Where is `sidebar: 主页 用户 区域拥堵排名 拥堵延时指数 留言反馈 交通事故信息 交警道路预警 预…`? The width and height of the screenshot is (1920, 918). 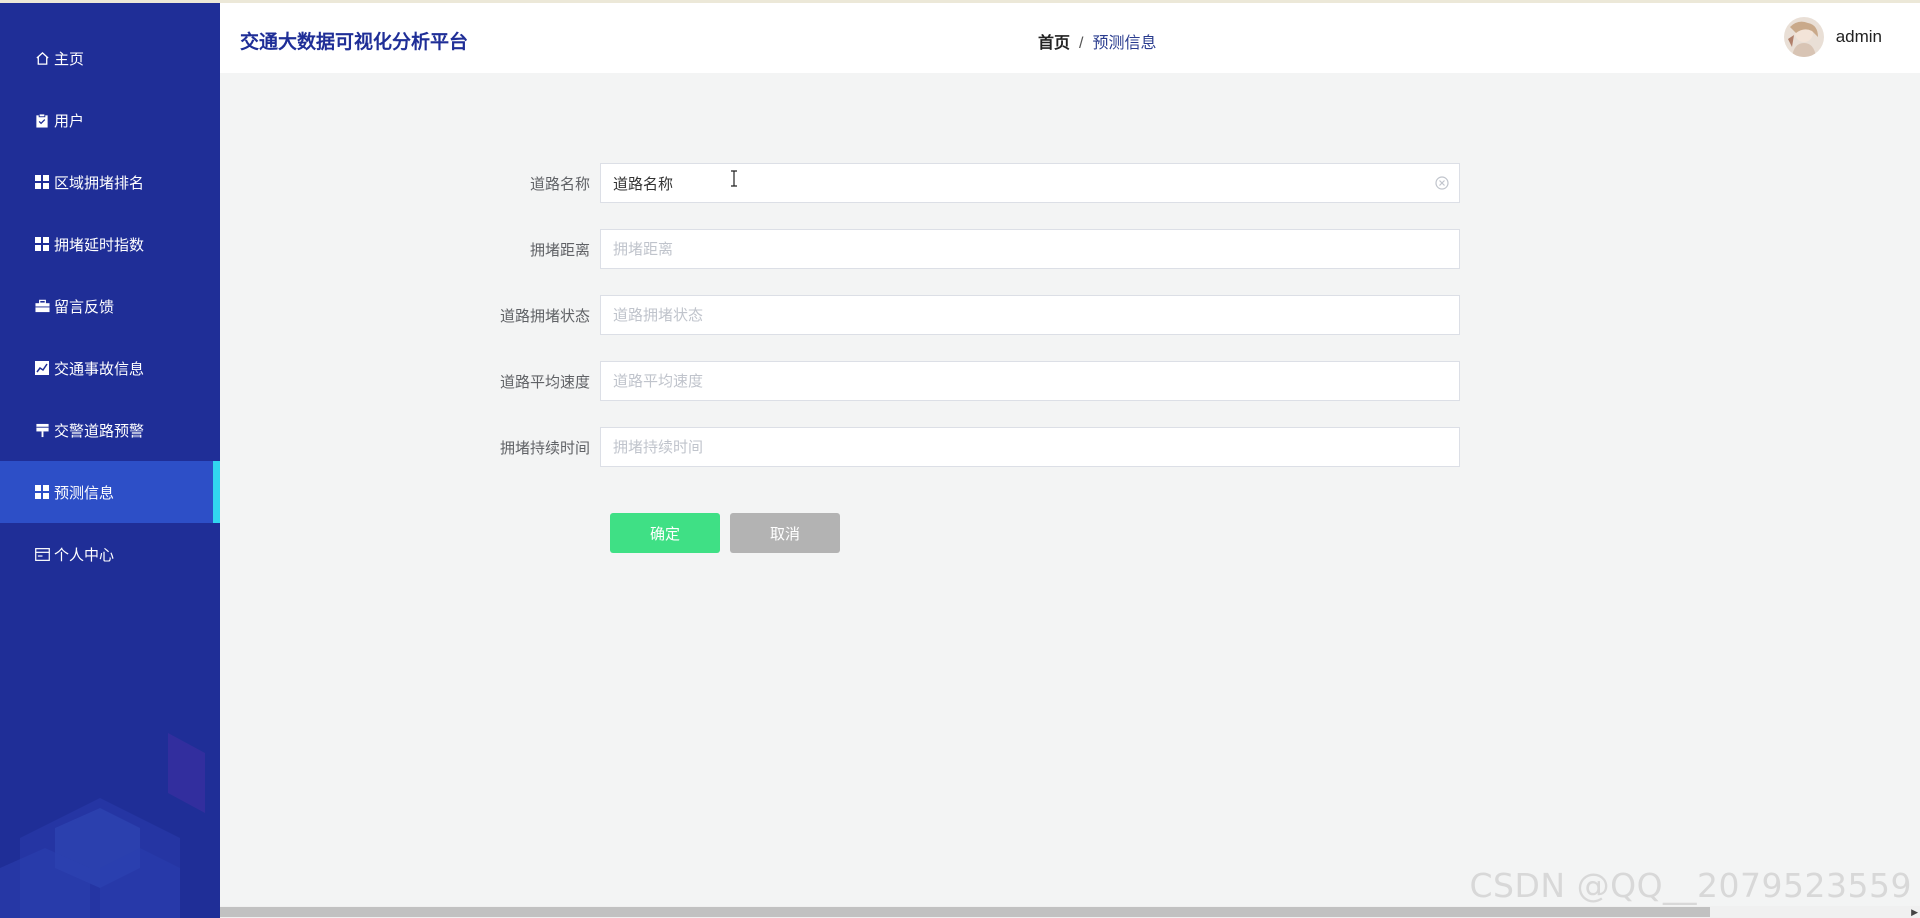
sidebar: 主页 用户 区域拥堵排名 拥堵延时指数 留言反馈 交通事故信息 交警道路预警 预… is located at coordinates (110, 460).